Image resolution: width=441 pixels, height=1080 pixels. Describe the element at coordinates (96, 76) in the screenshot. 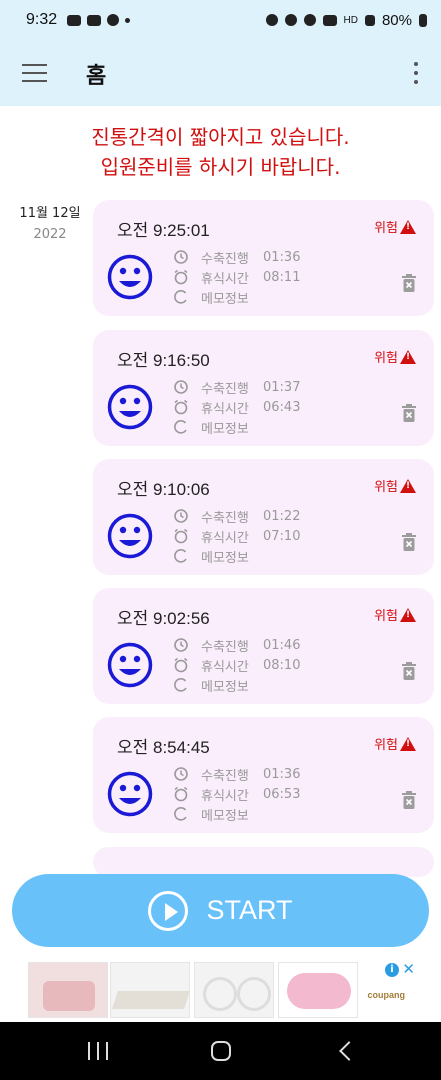

I see `page-title: 홈` at that location.